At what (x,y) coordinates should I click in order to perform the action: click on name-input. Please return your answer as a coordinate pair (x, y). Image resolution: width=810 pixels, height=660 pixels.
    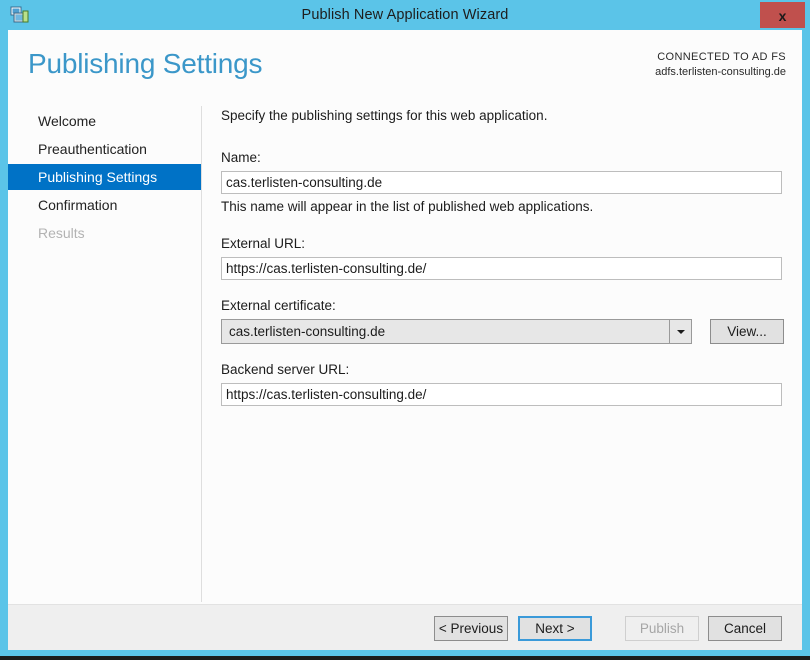
    Looking at the image, I should click on (501, 182).